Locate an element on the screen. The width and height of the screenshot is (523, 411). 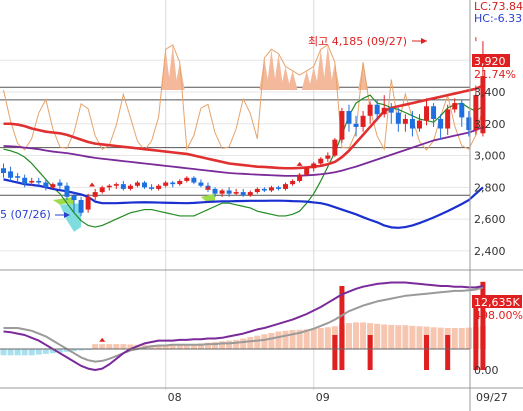
y-tick-label: 2,400 is located at coordinates (490, 251).